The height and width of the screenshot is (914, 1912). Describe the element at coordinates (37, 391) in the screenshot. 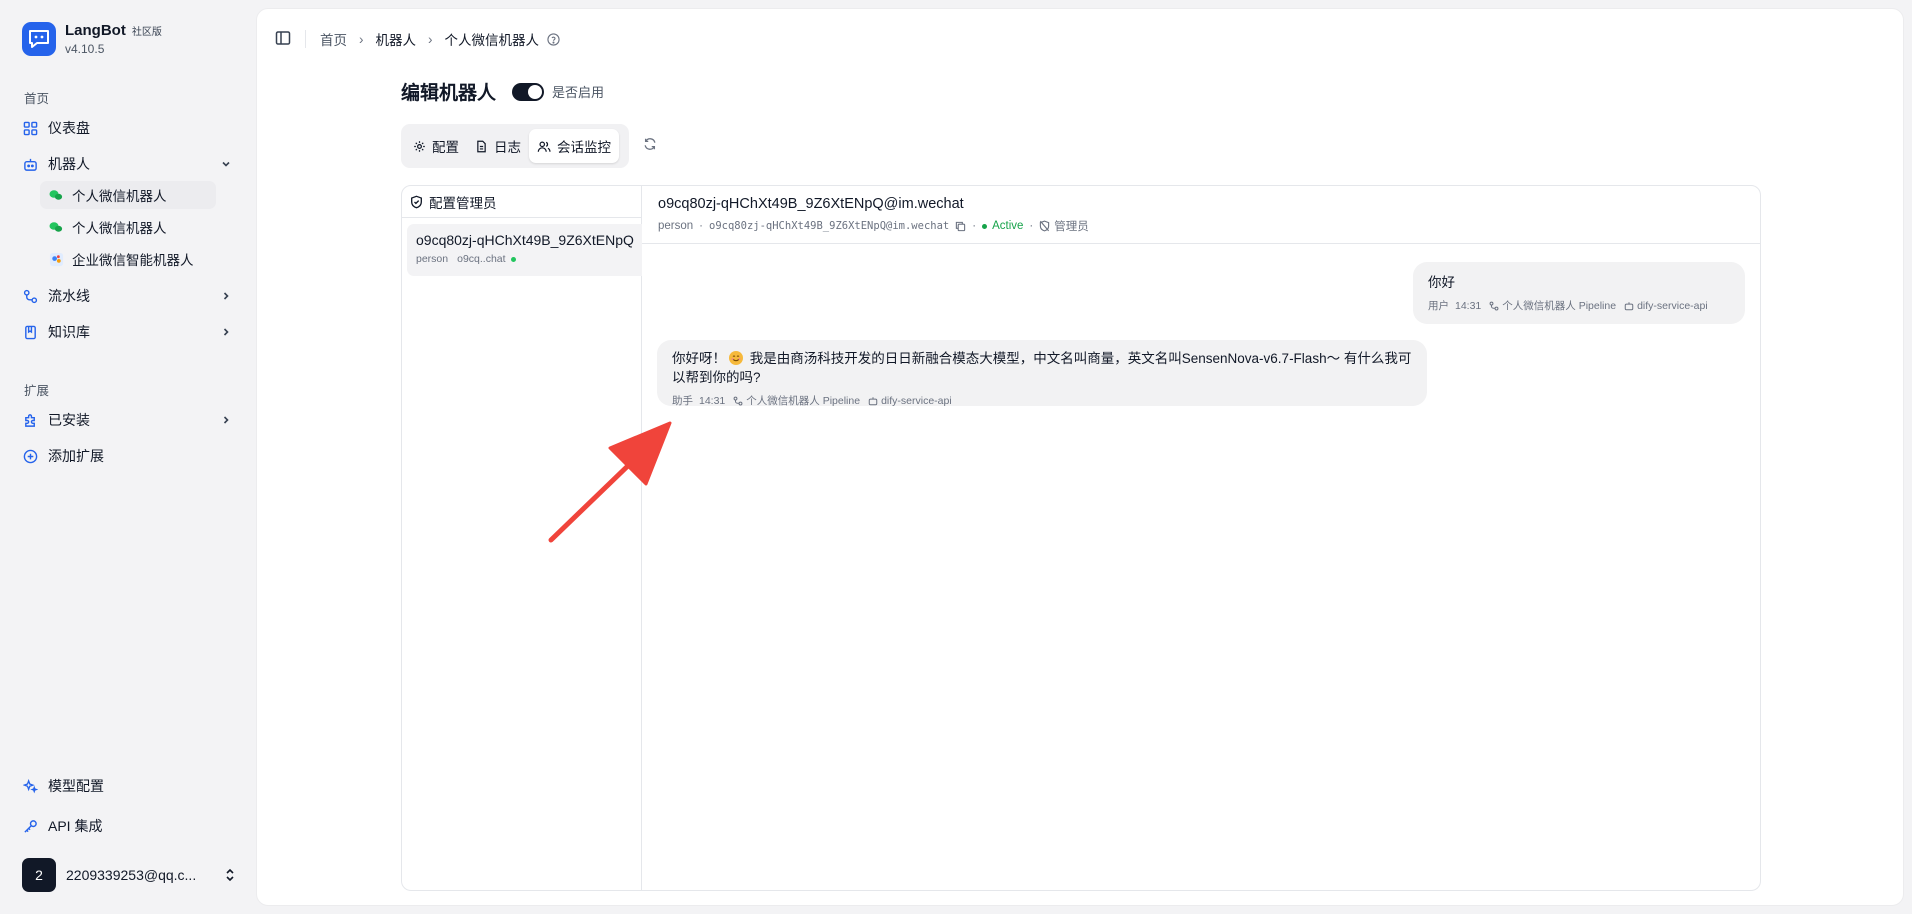

I see `section-extensions-title: 扩展` at that location.